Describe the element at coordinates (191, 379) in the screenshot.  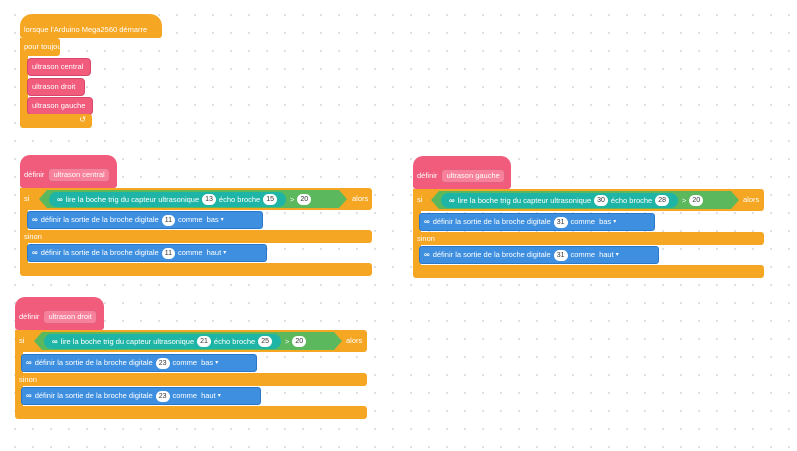
I see `else-block-droit: sinon` at that location.